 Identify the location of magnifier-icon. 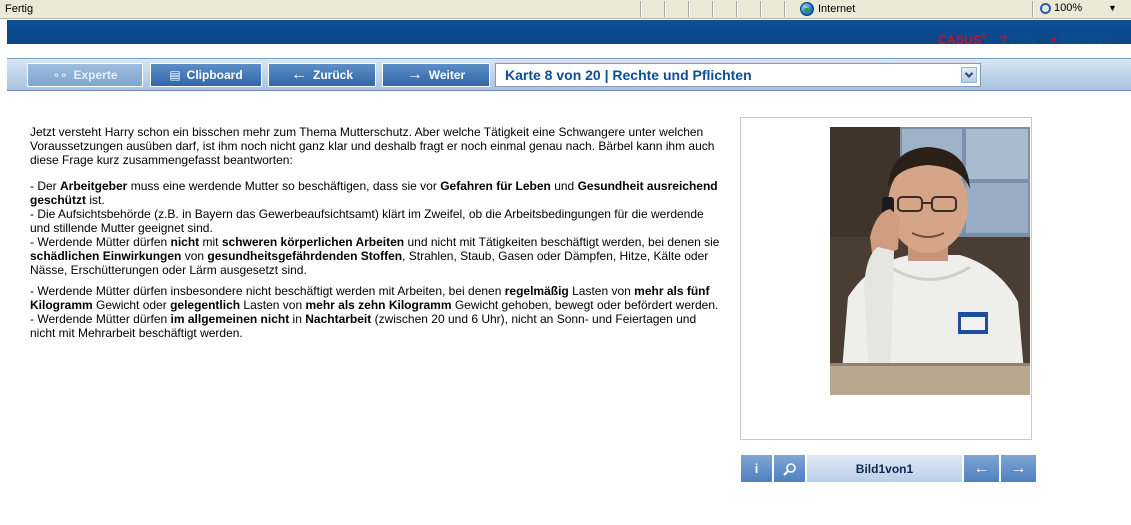
(789, 469).